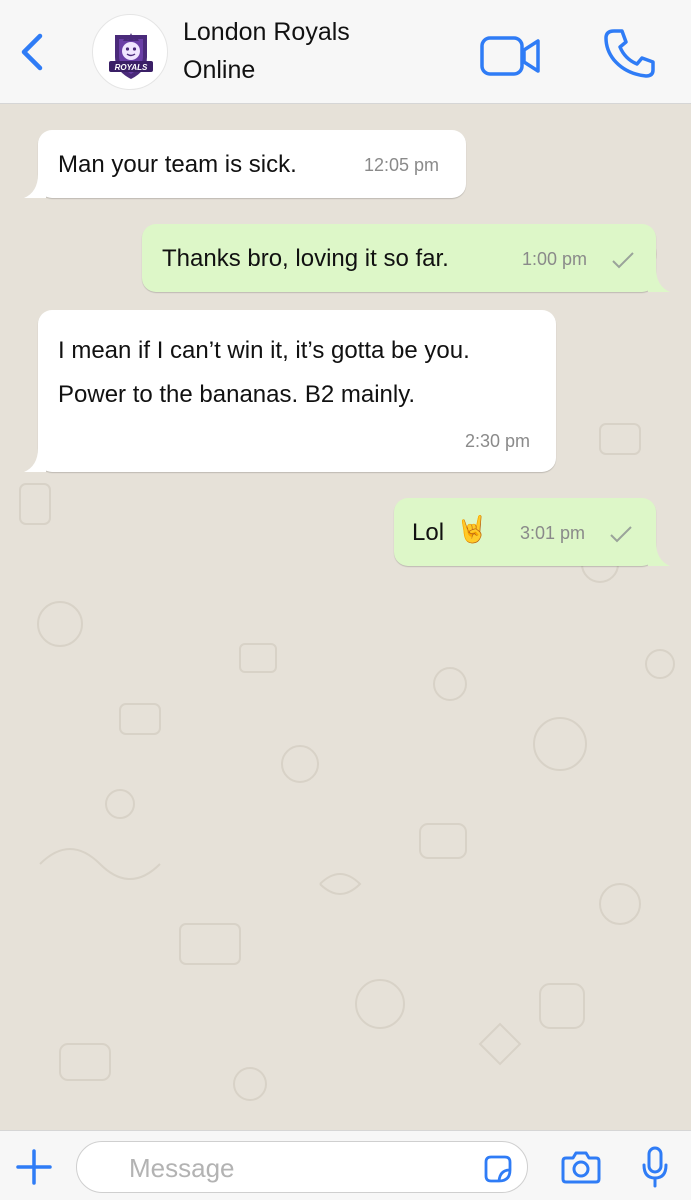 The height and width of the screenshot is (1200, 691). What do you see at coordinates (305, 258) in the screenshot?
I see `message-text: Thanks bro, loving it so far.` at bounding box center [305, 258].